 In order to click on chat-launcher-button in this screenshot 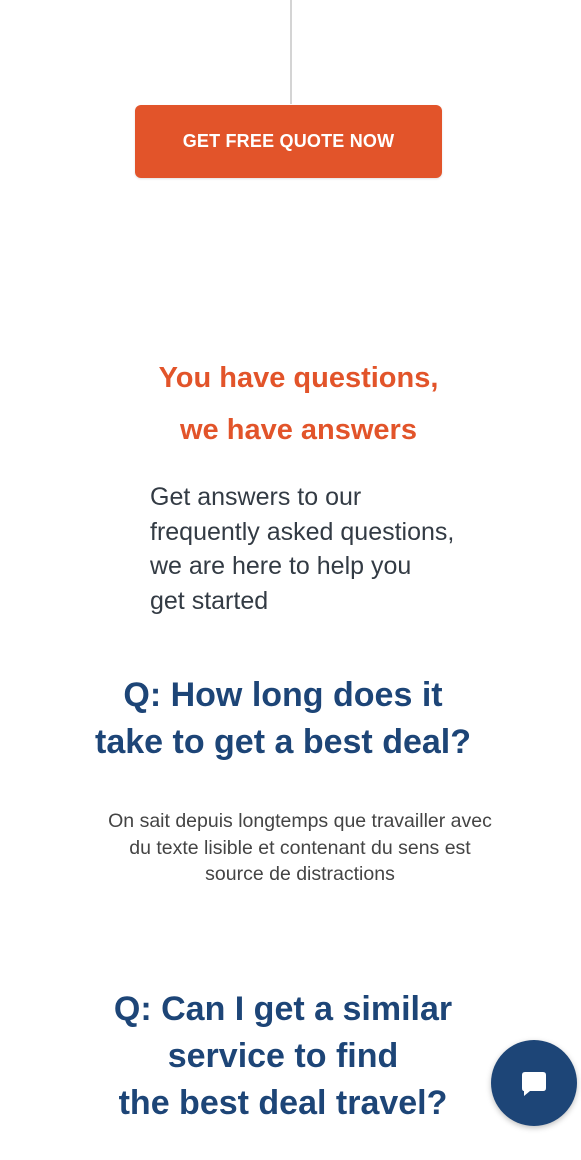, I will do `click(534, 1083)`.